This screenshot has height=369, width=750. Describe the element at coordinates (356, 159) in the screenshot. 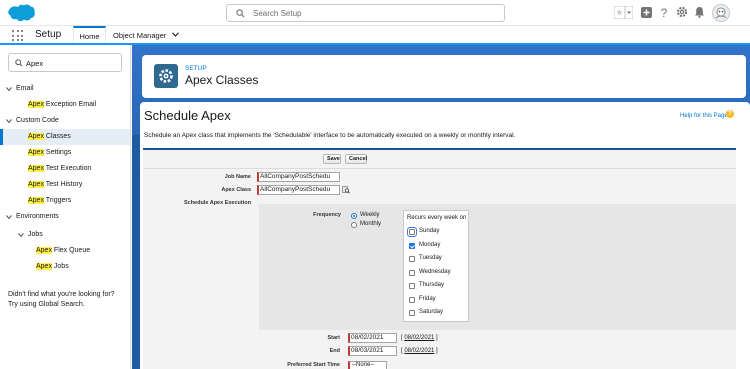

I see `cancel-button: Cancel` at that location.